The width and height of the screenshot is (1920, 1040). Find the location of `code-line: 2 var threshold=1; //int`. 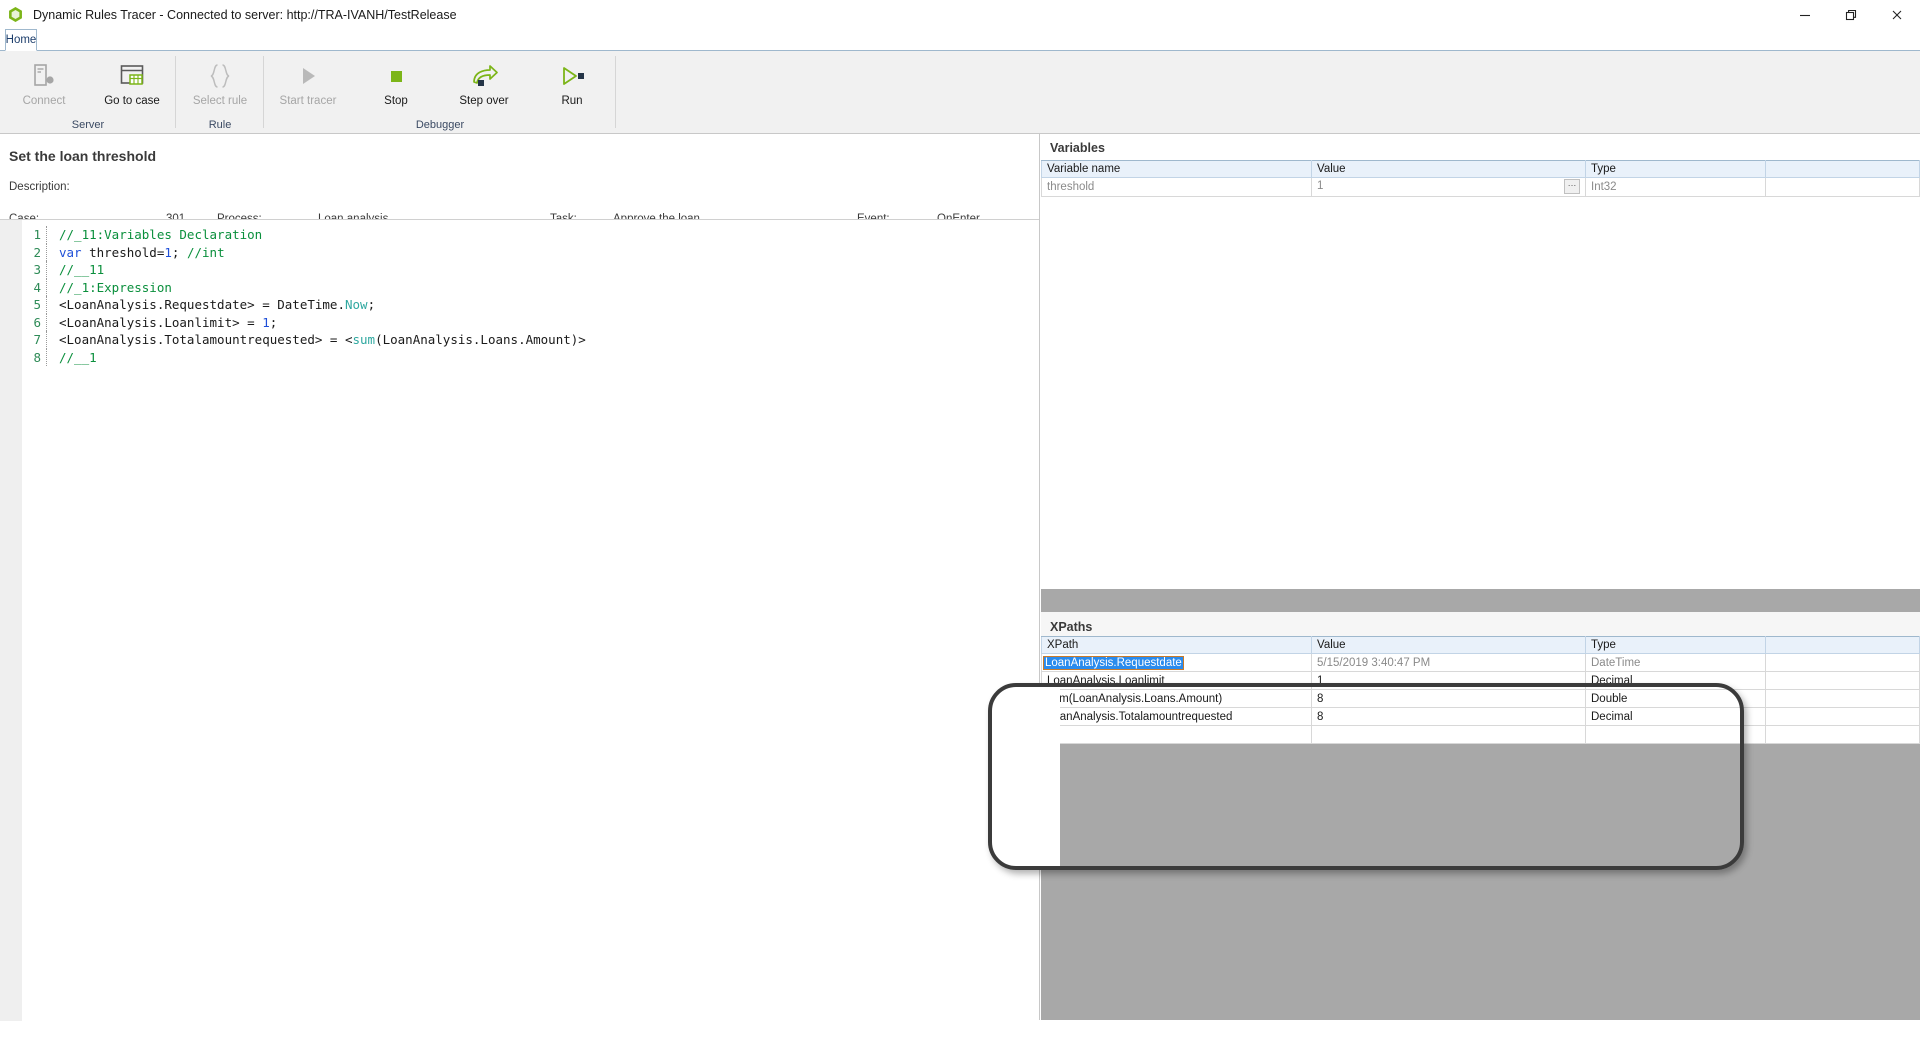

code-line: 2 var threshold=1; //int is located at coordinates (519, 252).